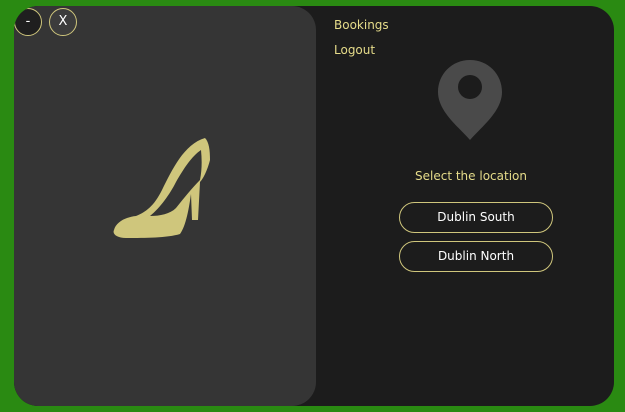  What do you see at coordinates (476, 217) in the screenshot?
I see `dublin-south-button: Dublin South` at bounding box center [476, 217].